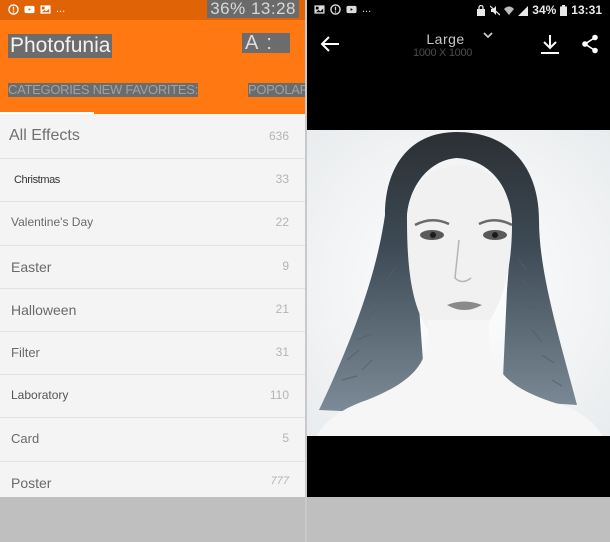  Describe the element at coordinates (47, 113) in the screenshot. I see `active-tab-indicator` at that location.